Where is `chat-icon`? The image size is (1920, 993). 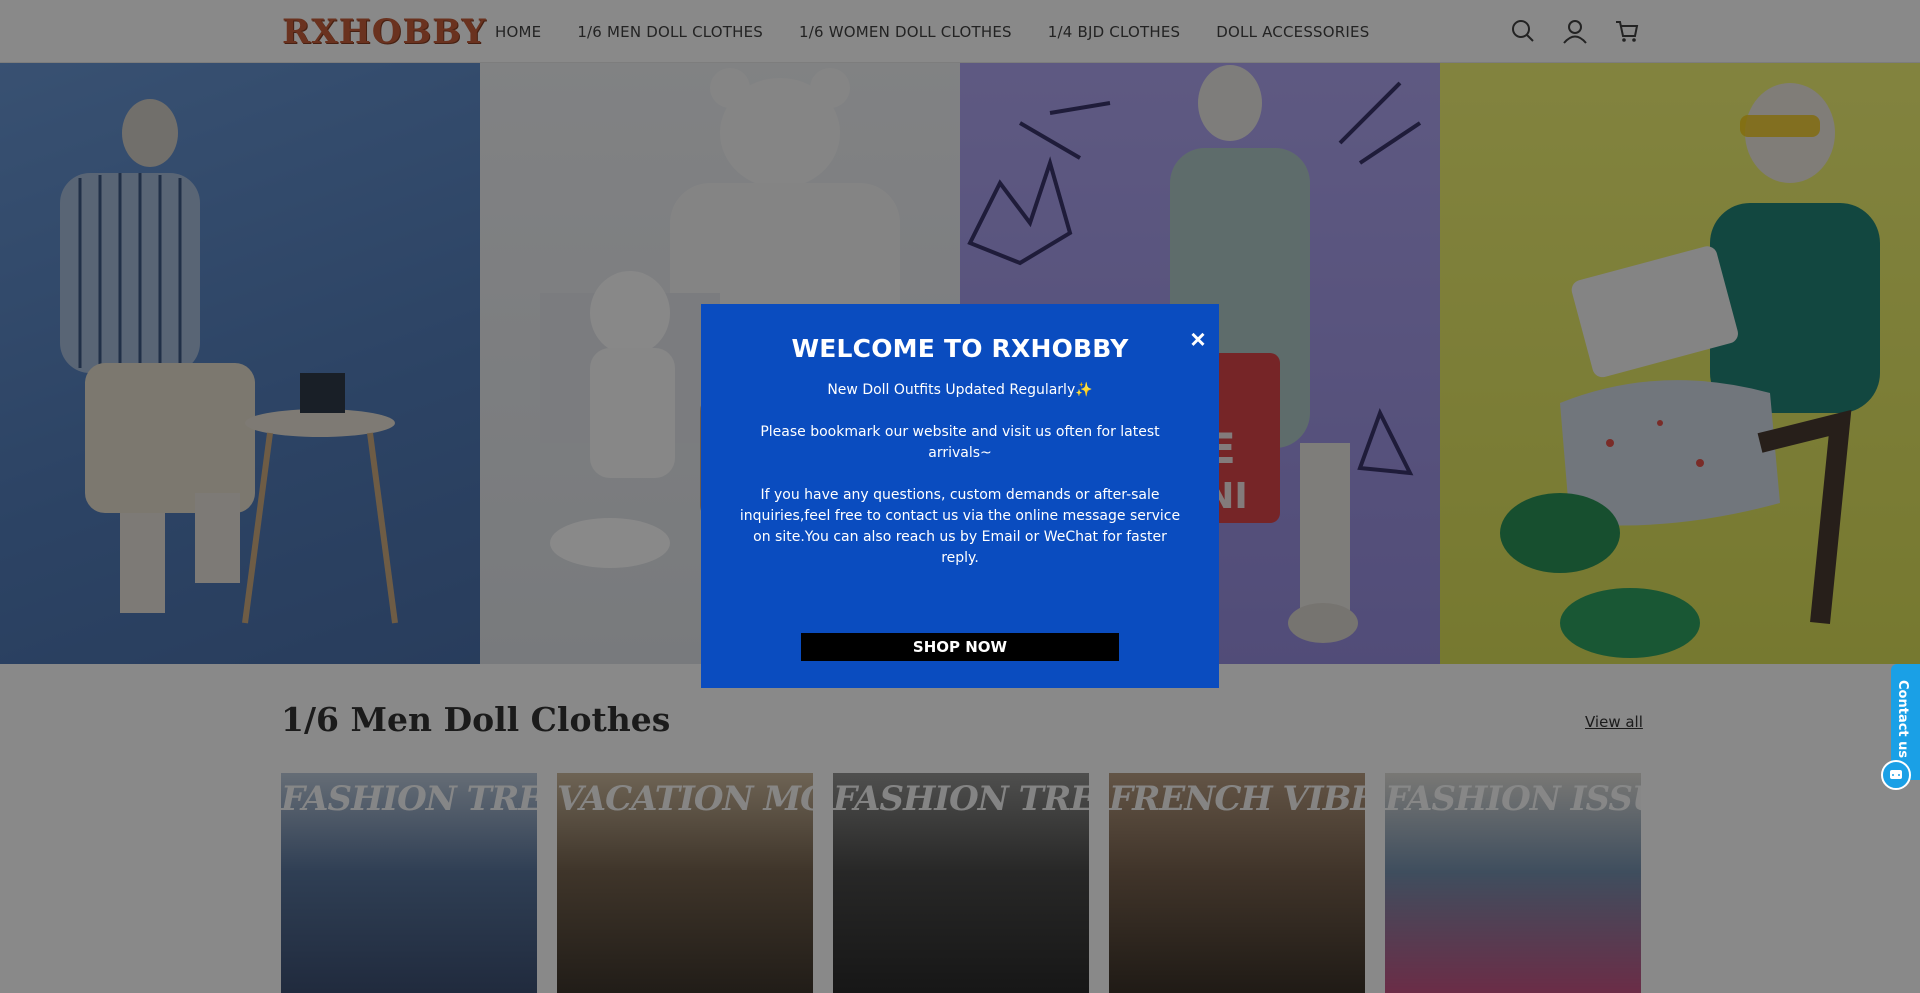 chat-icon is located at coordinates (1896, 775).